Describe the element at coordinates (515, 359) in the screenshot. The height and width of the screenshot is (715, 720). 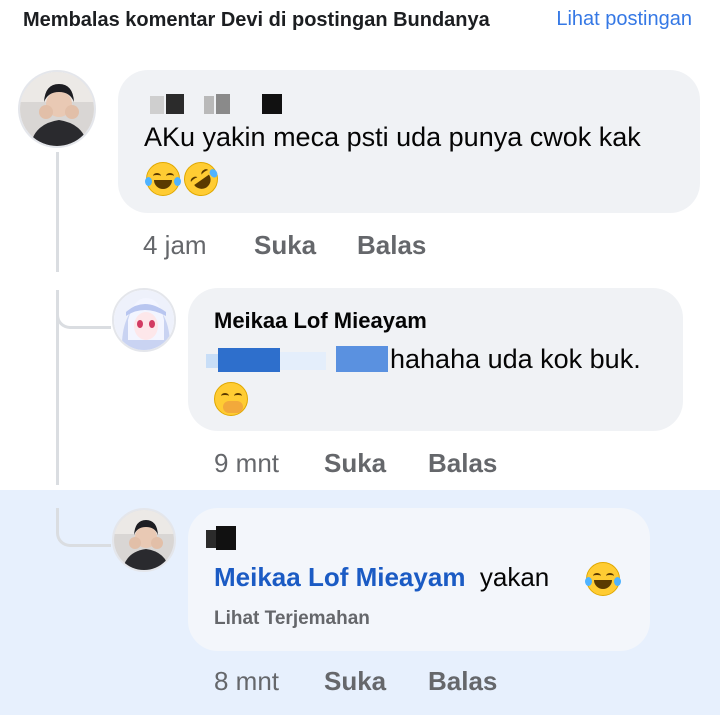
I see `comment-text: hahaha uda kok buk.` at that location.